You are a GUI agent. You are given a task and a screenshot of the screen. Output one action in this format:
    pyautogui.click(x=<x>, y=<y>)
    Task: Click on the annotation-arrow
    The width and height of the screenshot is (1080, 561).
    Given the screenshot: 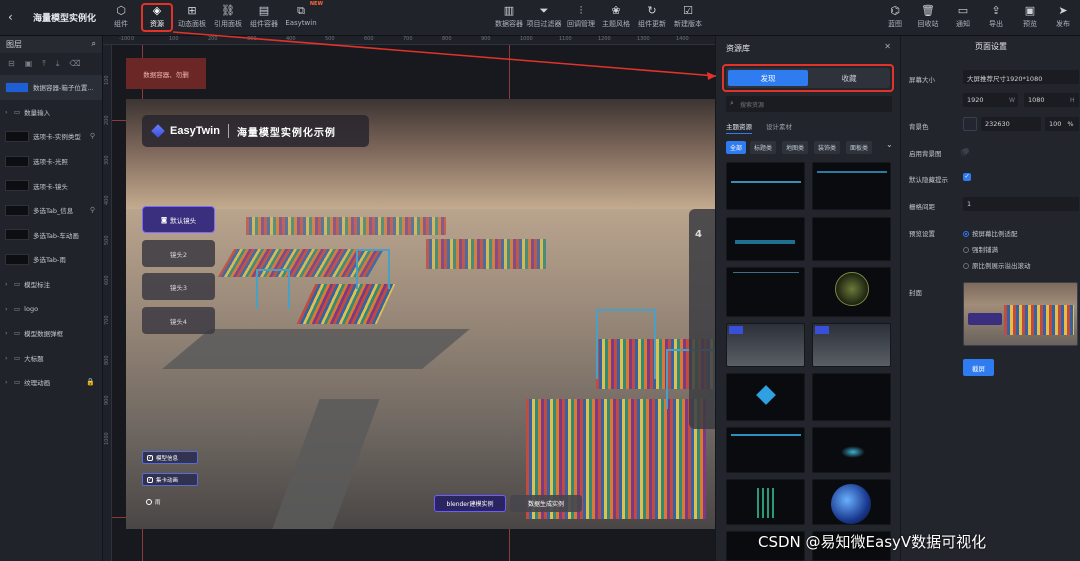 What is the action you would take?
    pyautogui.click(x=444, y=55)
    